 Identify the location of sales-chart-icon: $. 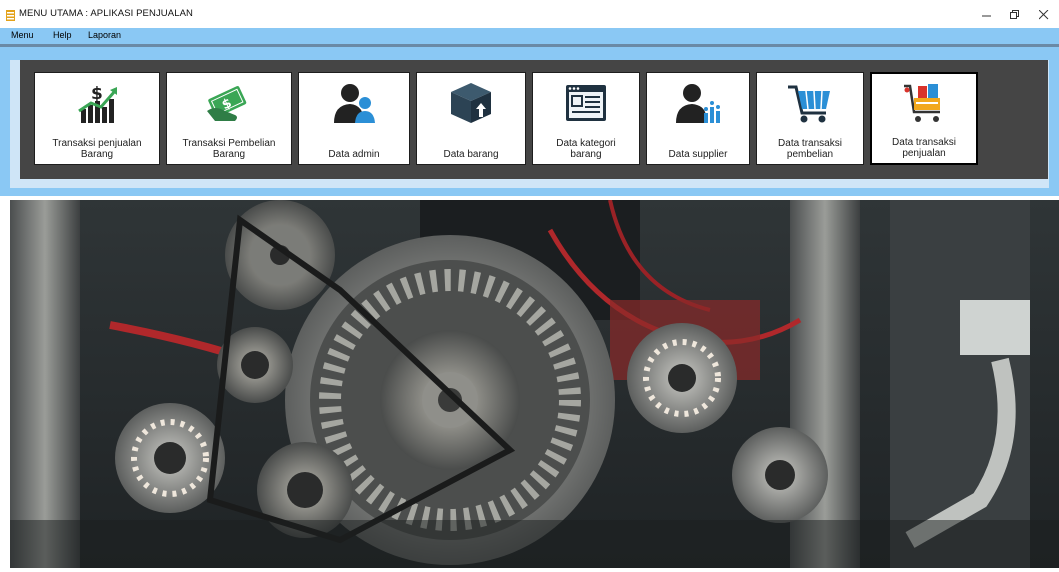
(97, 103).